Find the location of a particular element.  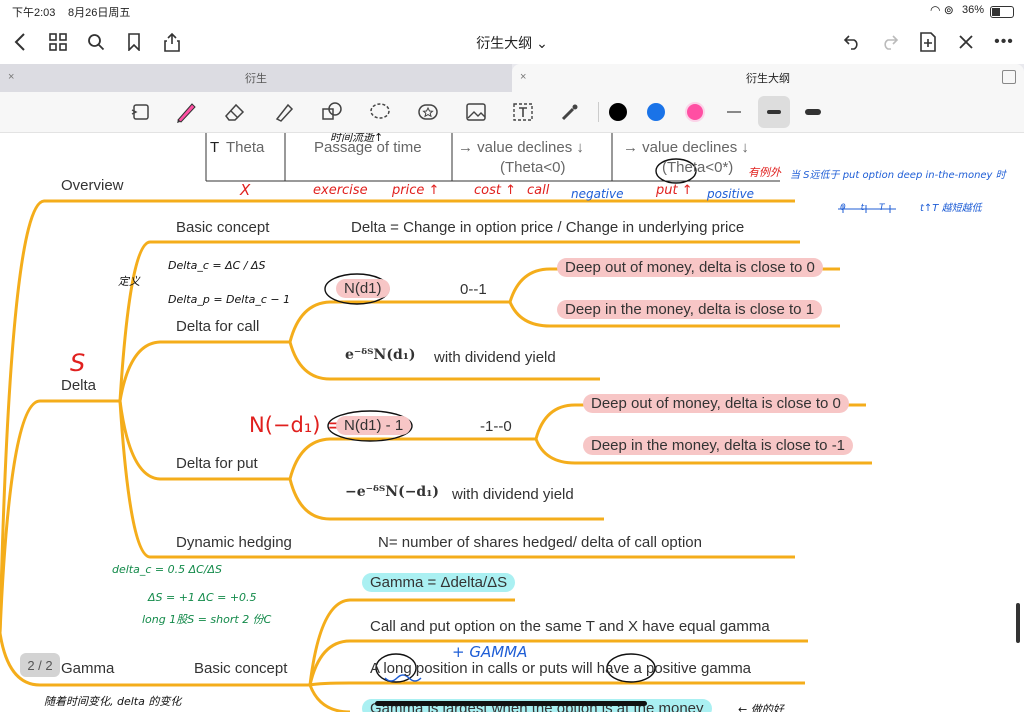

stroke-medium-option is located at coordinates (774, 112).